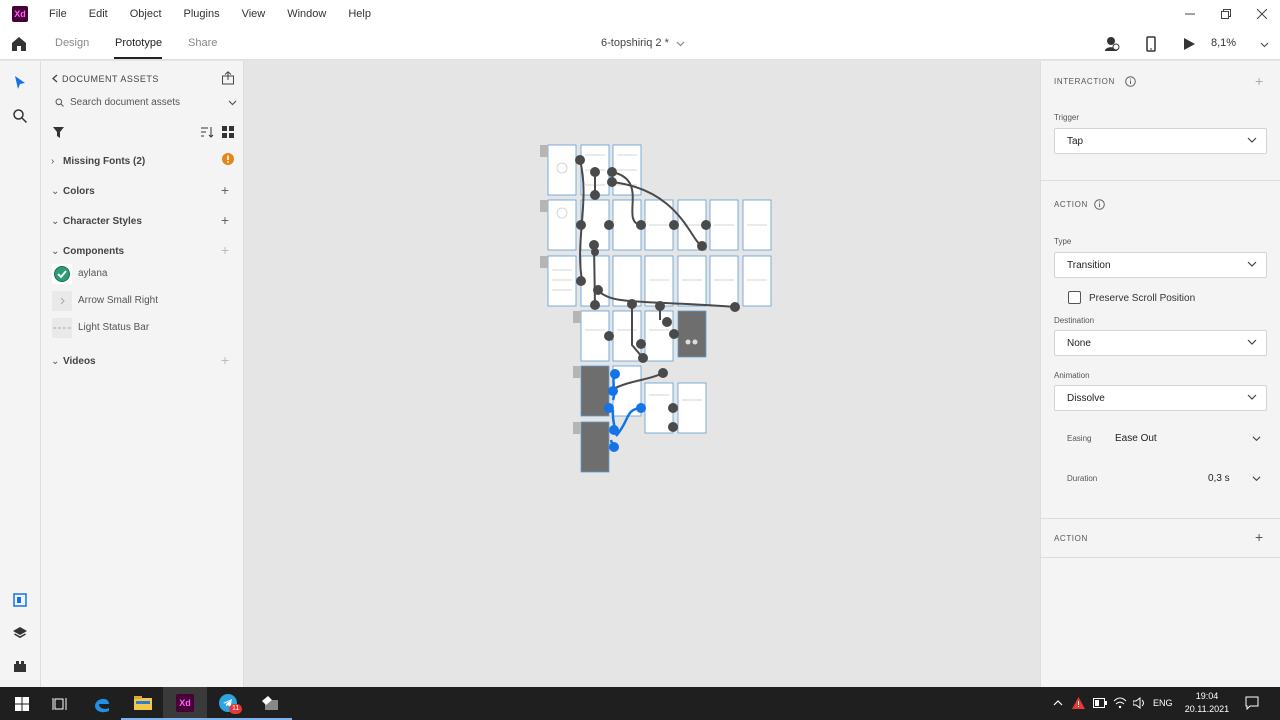  Describe the element at coordinates (143, 703) in the screenshot. I see `file-explorer-icon` at that location.